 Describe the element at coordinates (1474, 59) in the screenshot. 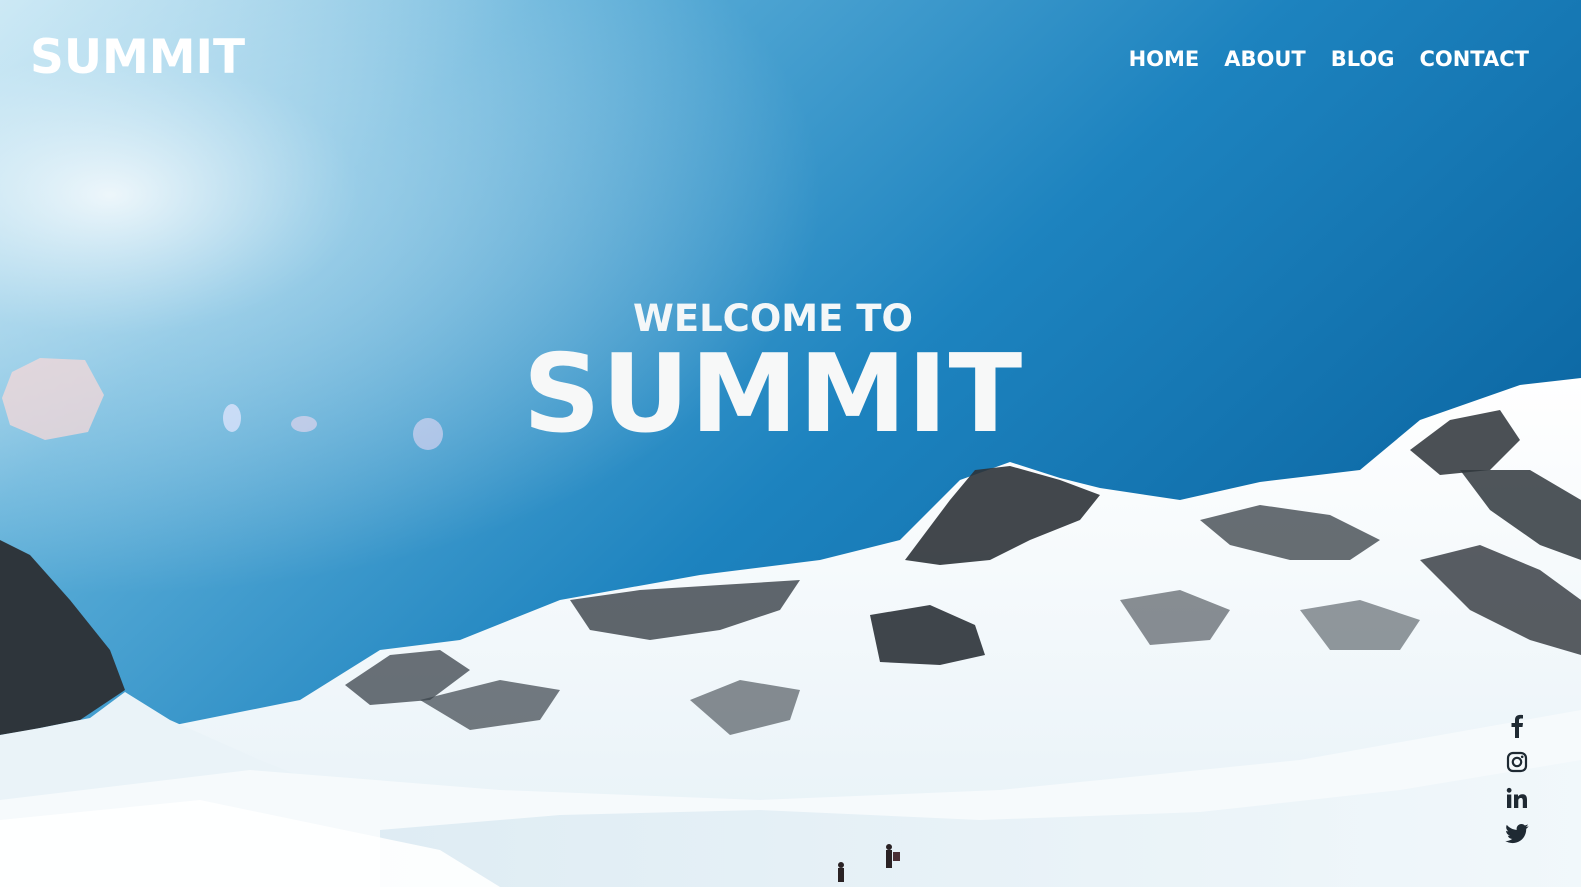

I see `nav-item-contact: CONTACT` at that location.